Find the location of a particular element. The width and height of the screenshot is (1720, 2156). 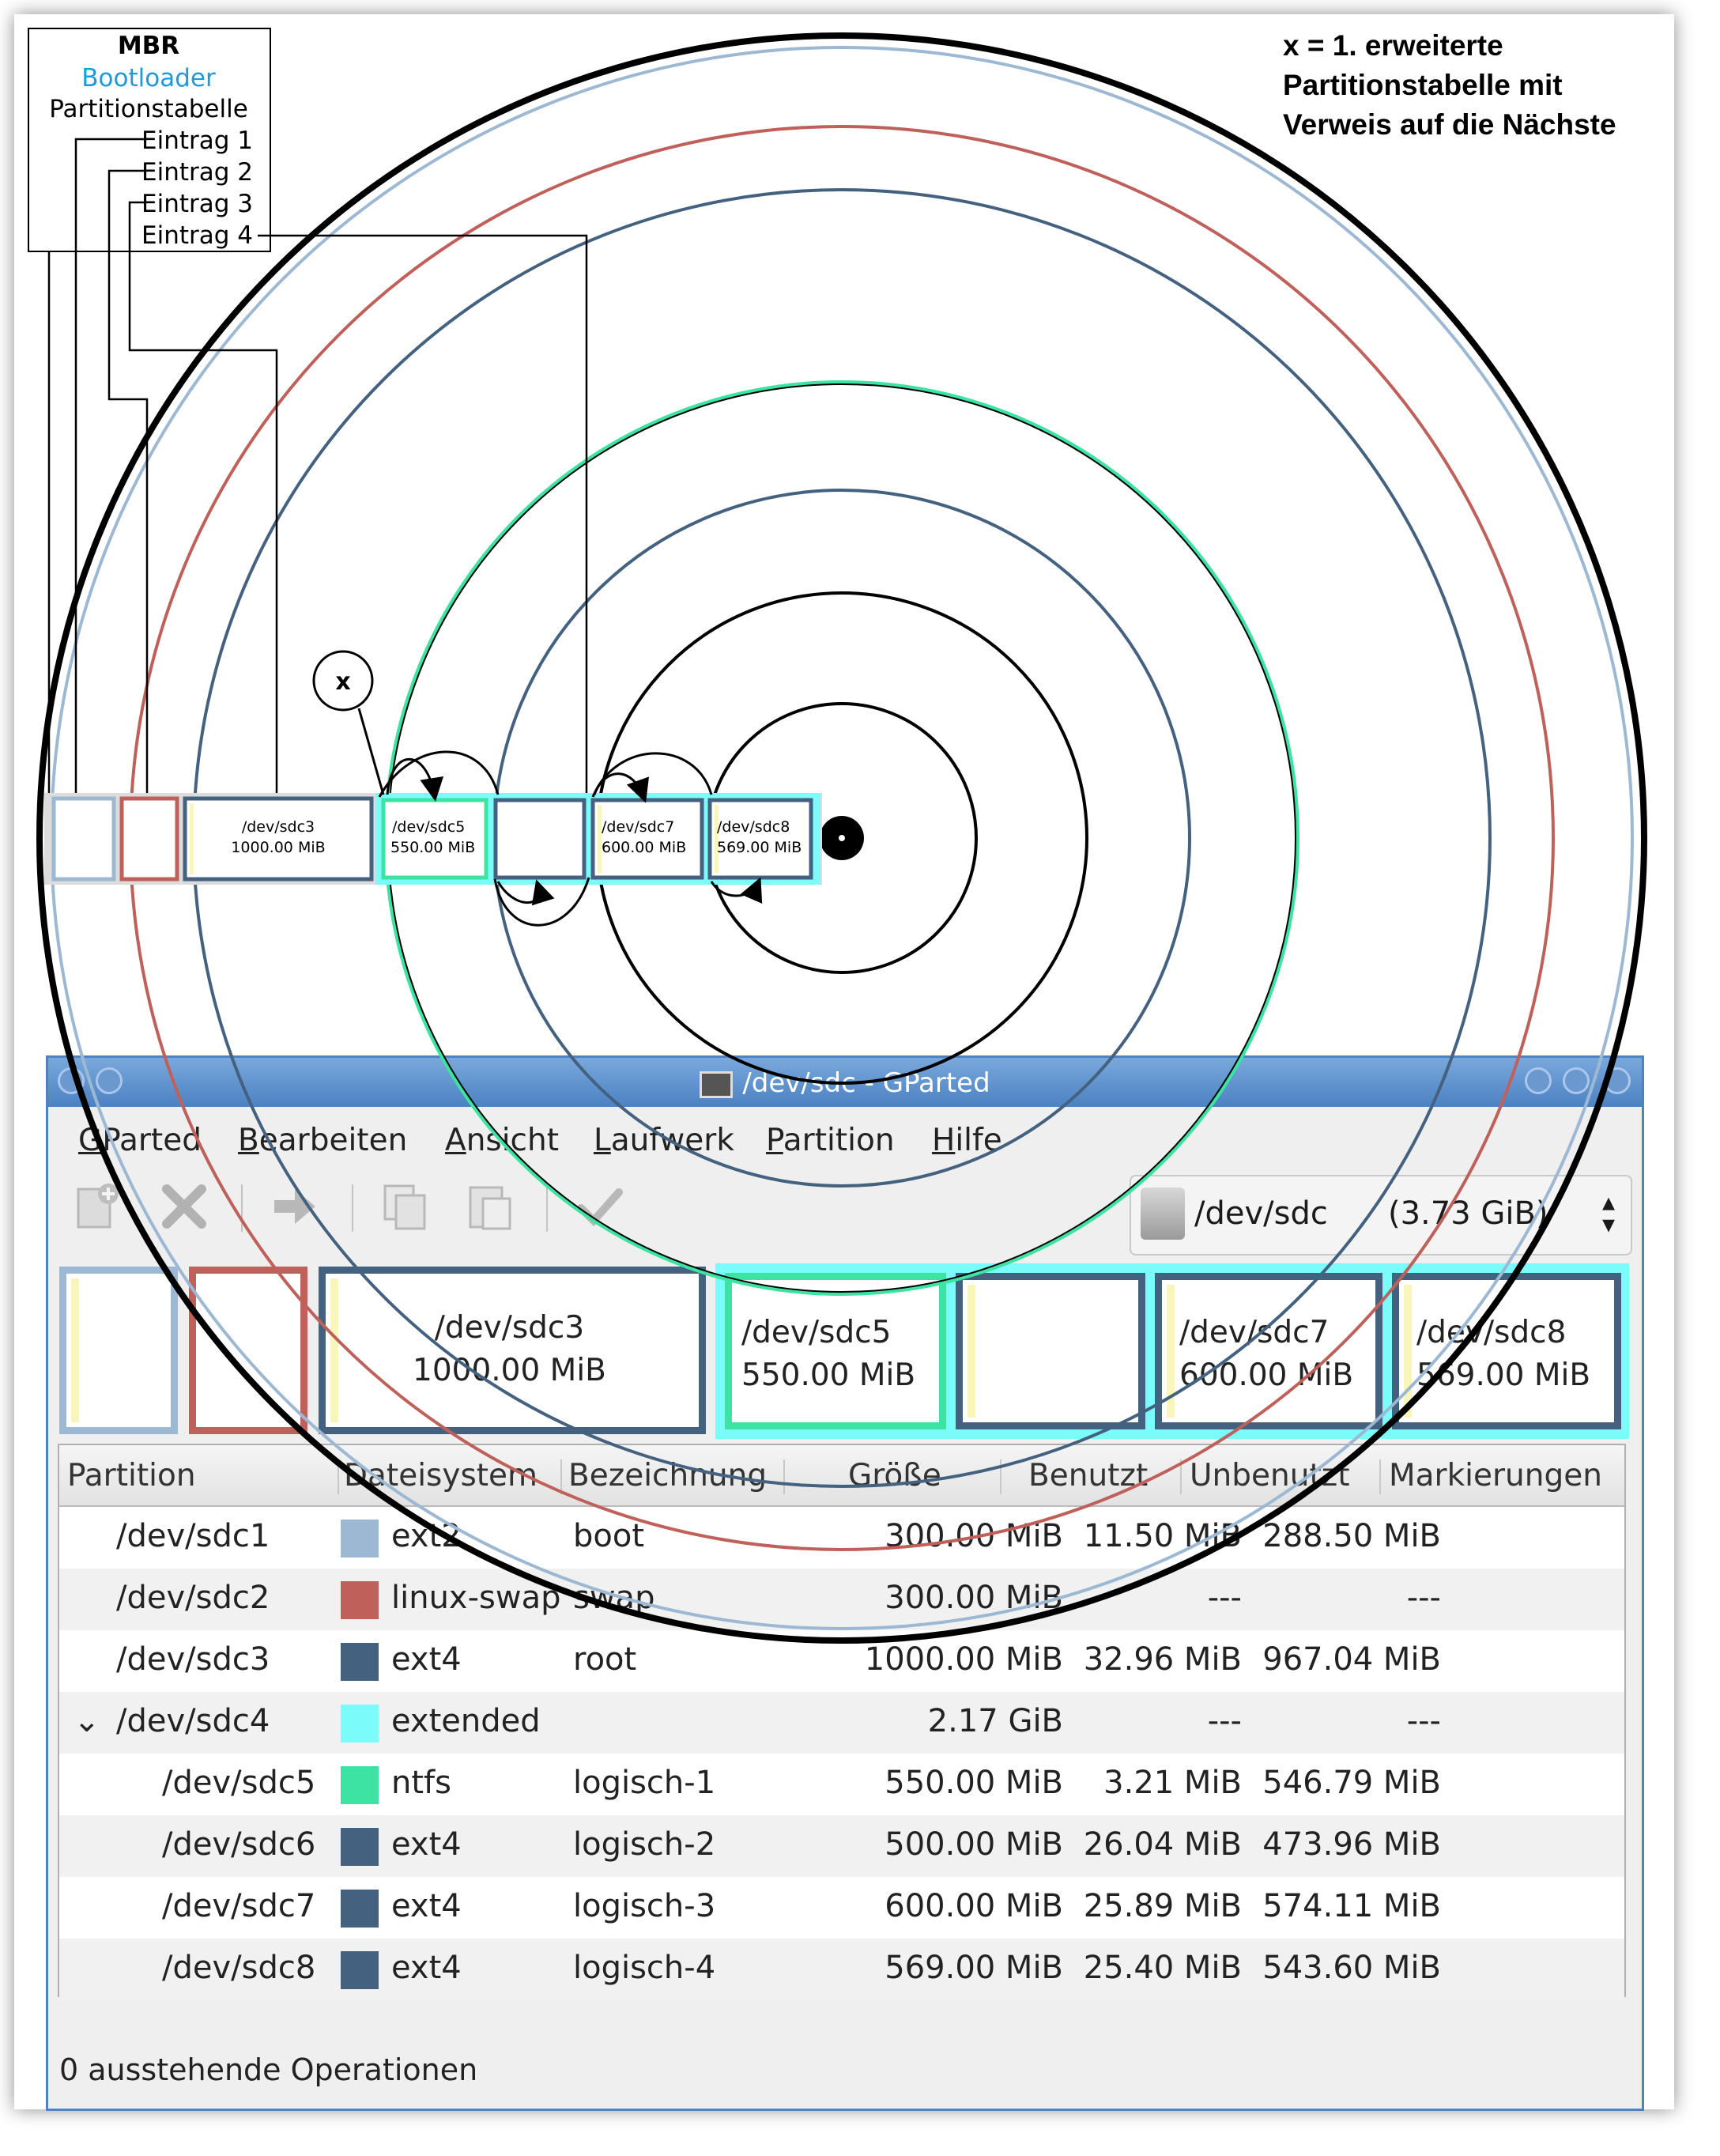

spindle-dot is located at coordinates (842, 838).